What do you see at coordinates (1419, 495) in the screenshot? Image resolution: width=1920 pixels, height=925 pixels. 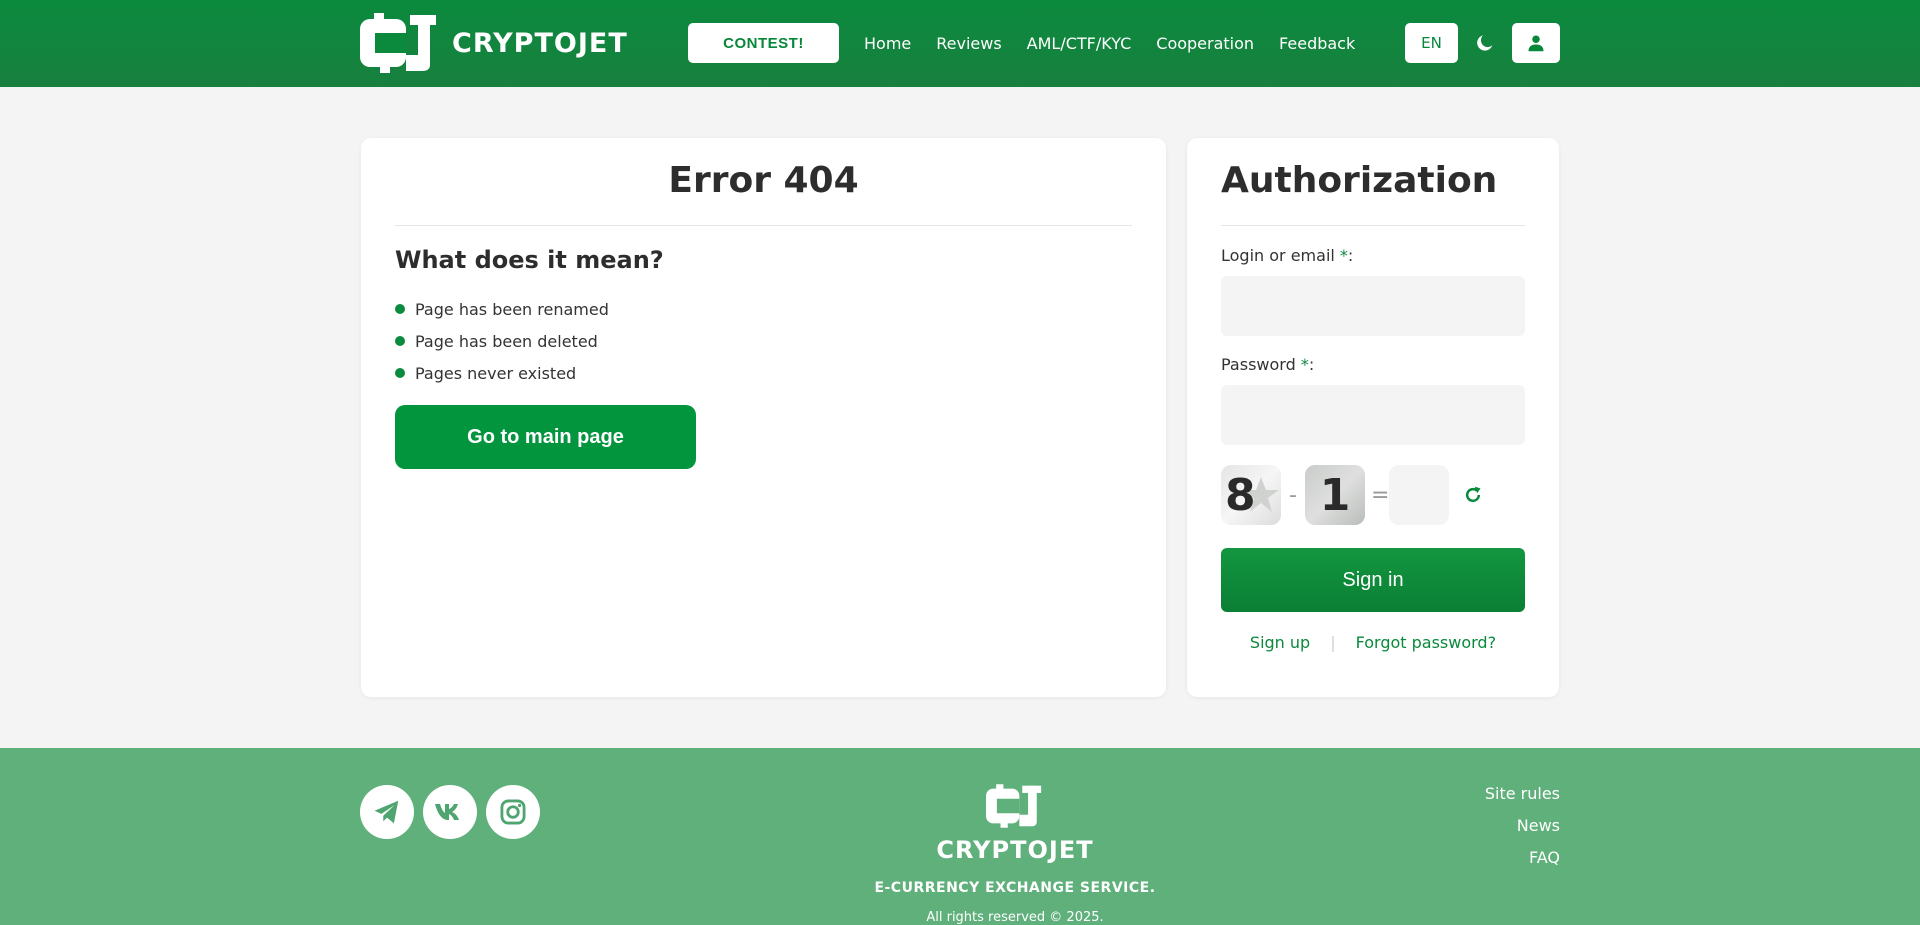 I see `captcha-answer-input` at bounding box center [1419, 495].